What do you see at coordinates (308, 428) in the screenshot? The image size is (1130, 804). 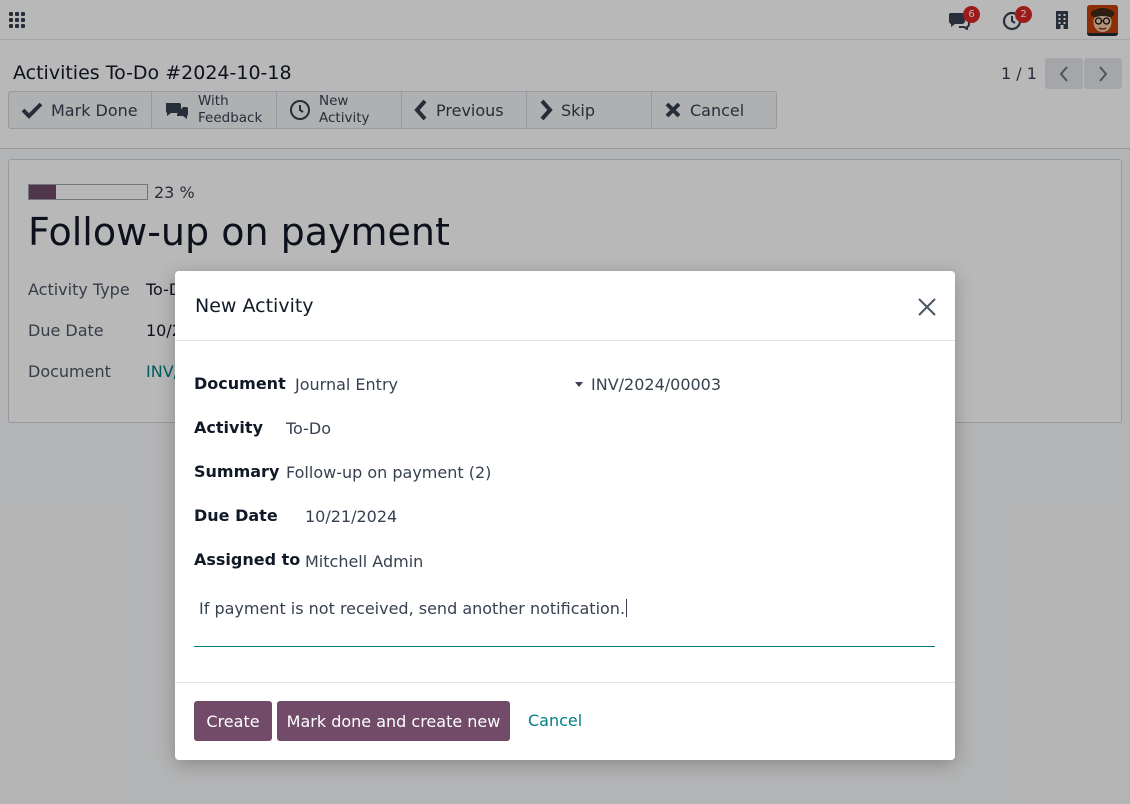 I see `activity-type-field: To-Do` at bounding box center [308, 428].